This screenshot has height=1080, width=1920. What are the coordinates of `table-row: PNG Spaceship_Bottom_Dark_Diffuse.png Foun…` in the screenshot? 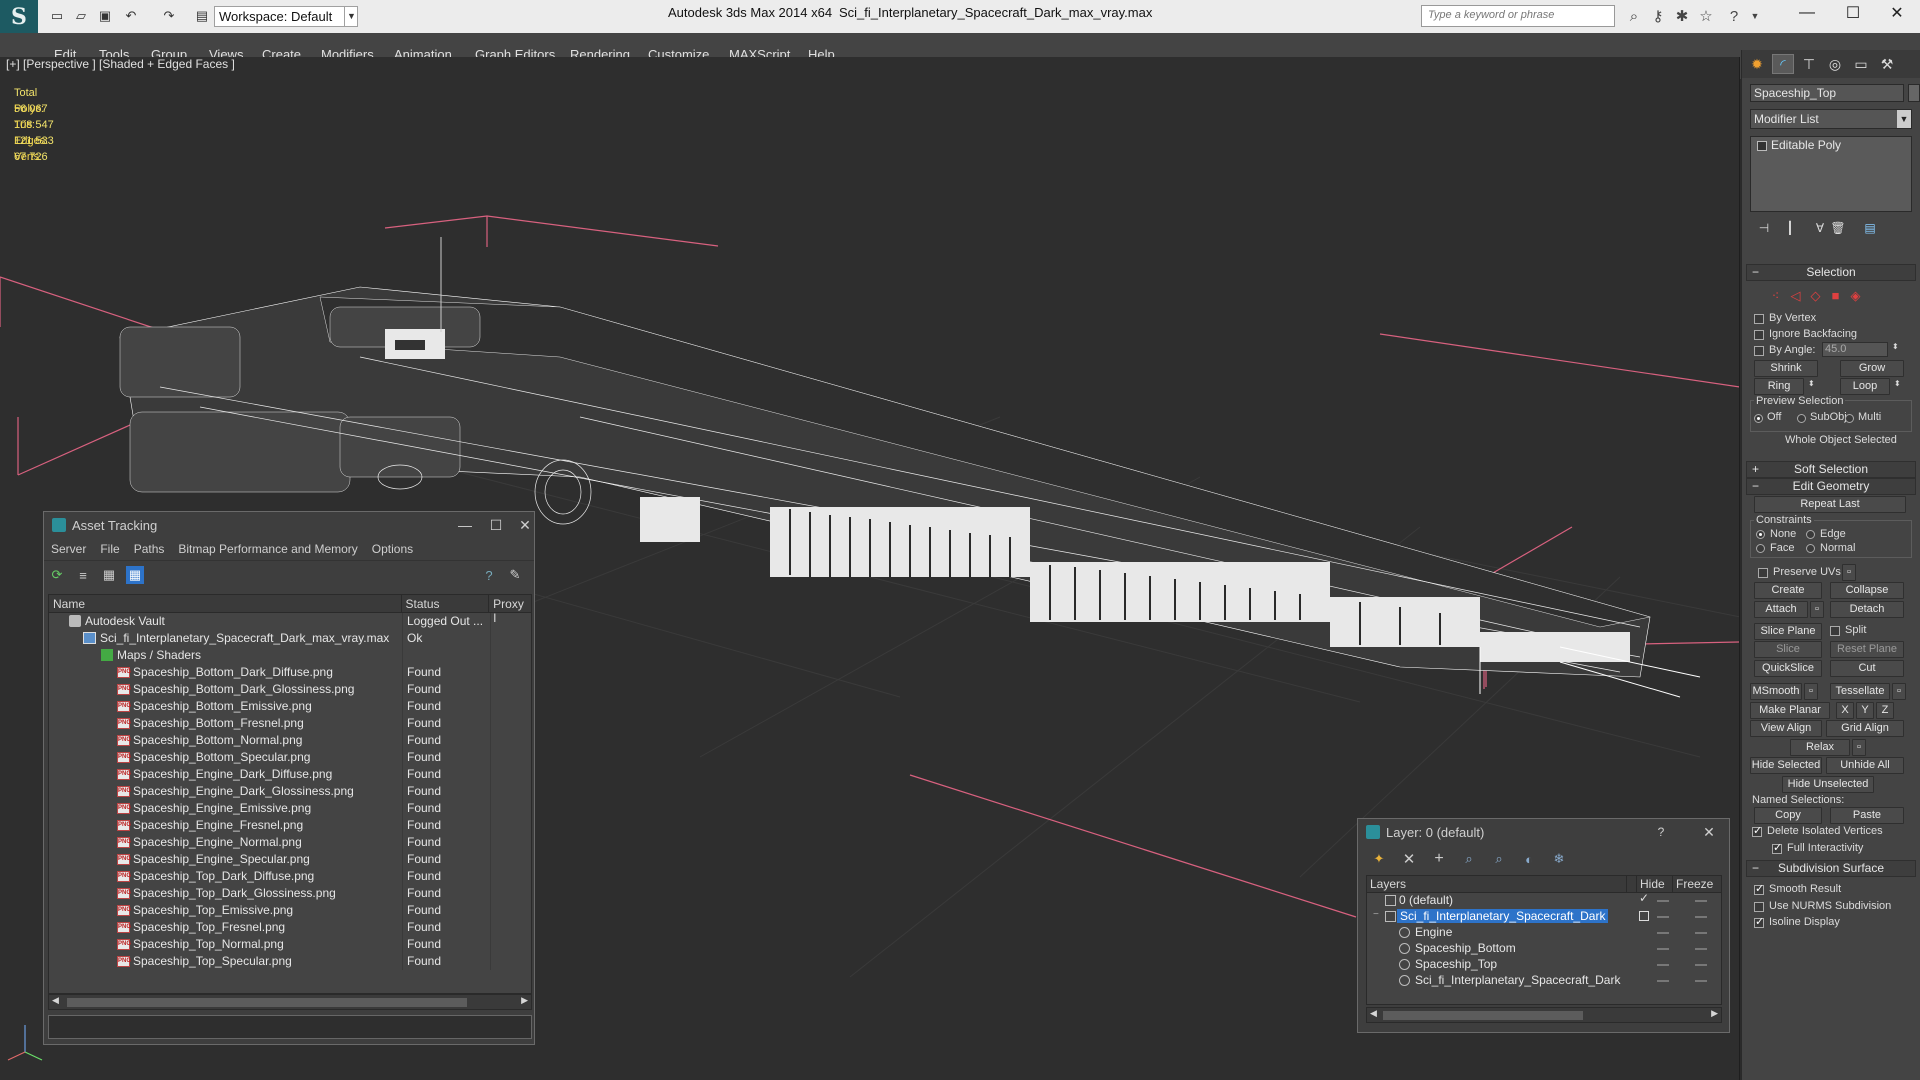 It's located at (290, 672).